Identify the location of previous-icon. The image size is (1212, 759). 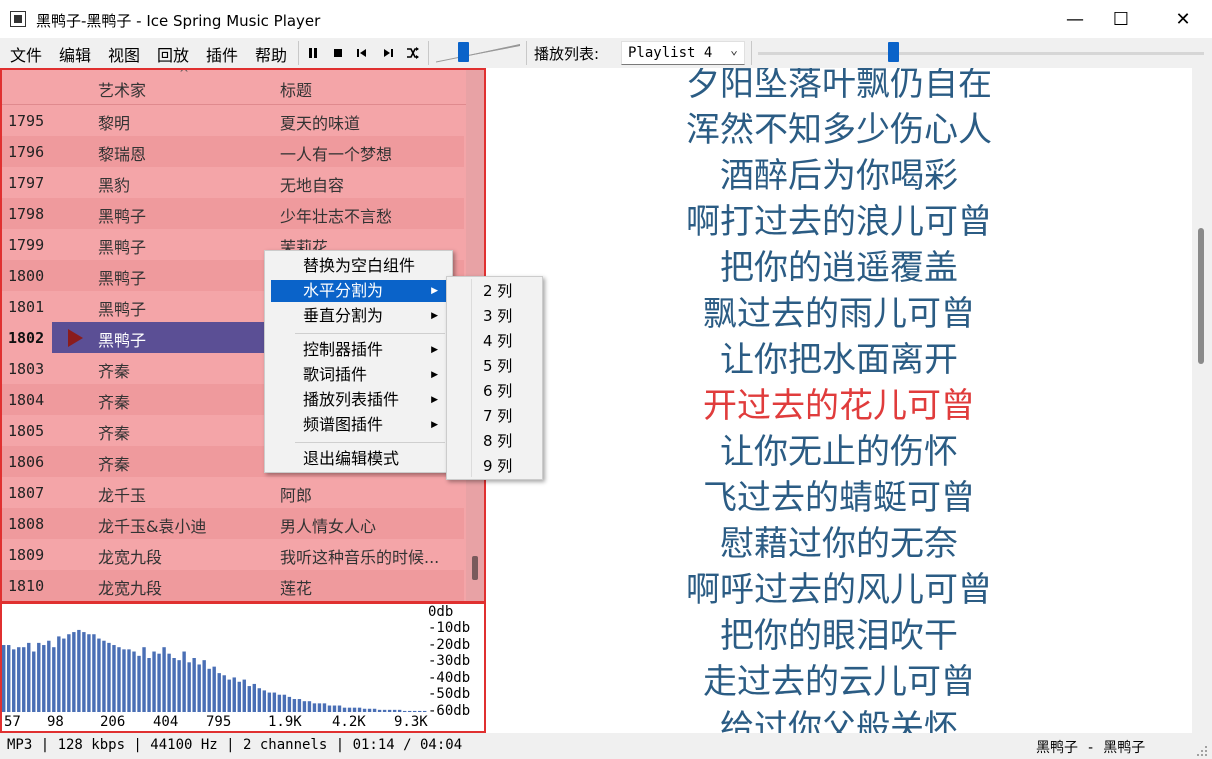
(362, 53).